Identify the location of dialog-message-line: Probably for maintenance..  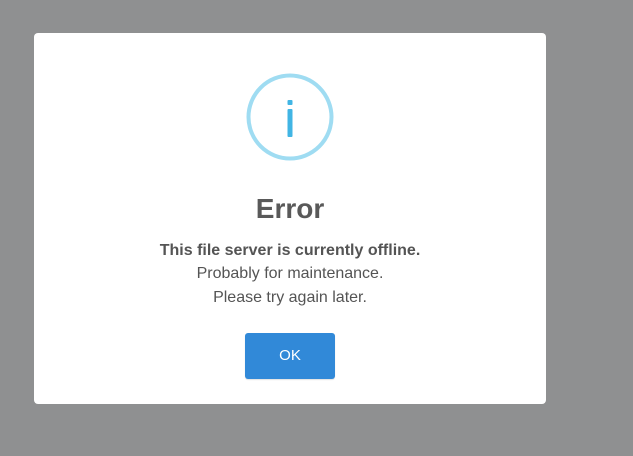
(290, 273).